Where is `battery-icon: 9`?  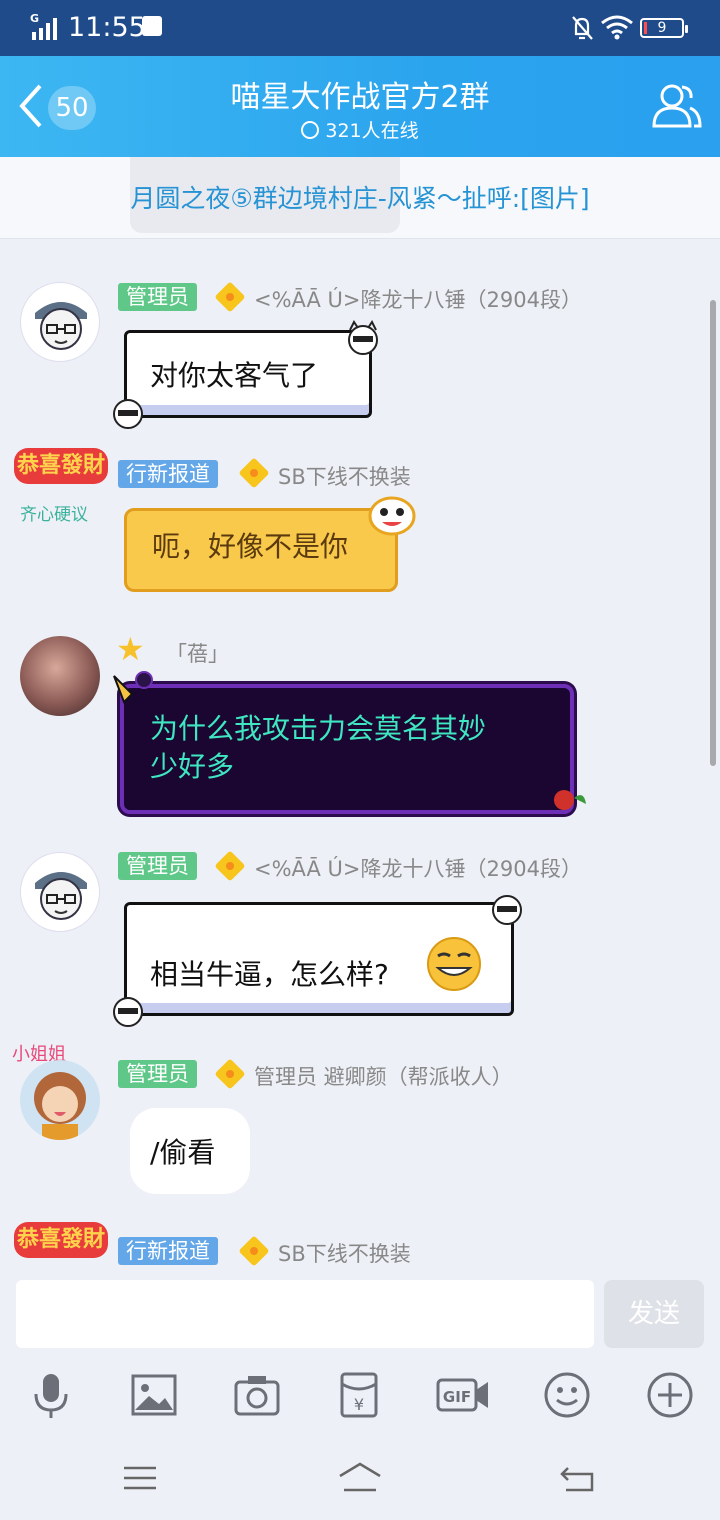 battery-icon: 9 is located at coordinates (664, 28).